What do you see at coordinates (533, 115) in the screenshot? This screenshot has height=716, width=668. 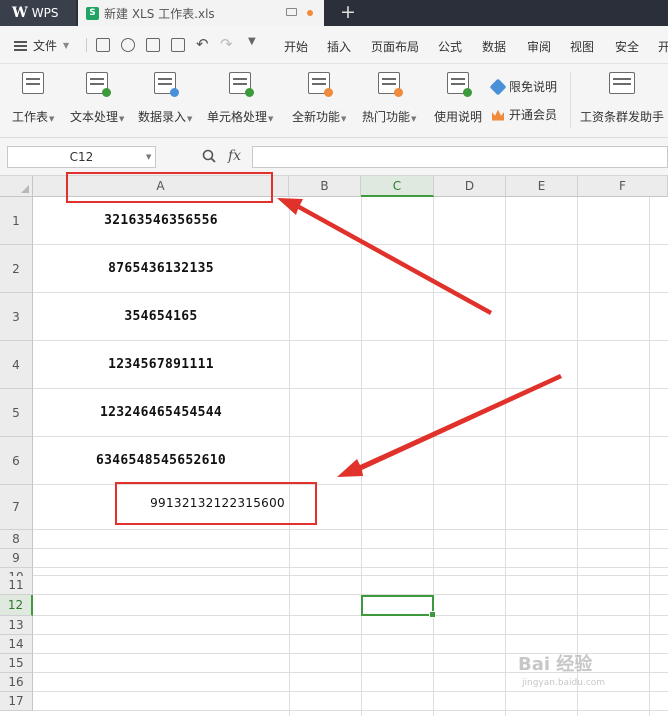 I see `open-member-label: 开通会员` at bounding box center [533, 115].